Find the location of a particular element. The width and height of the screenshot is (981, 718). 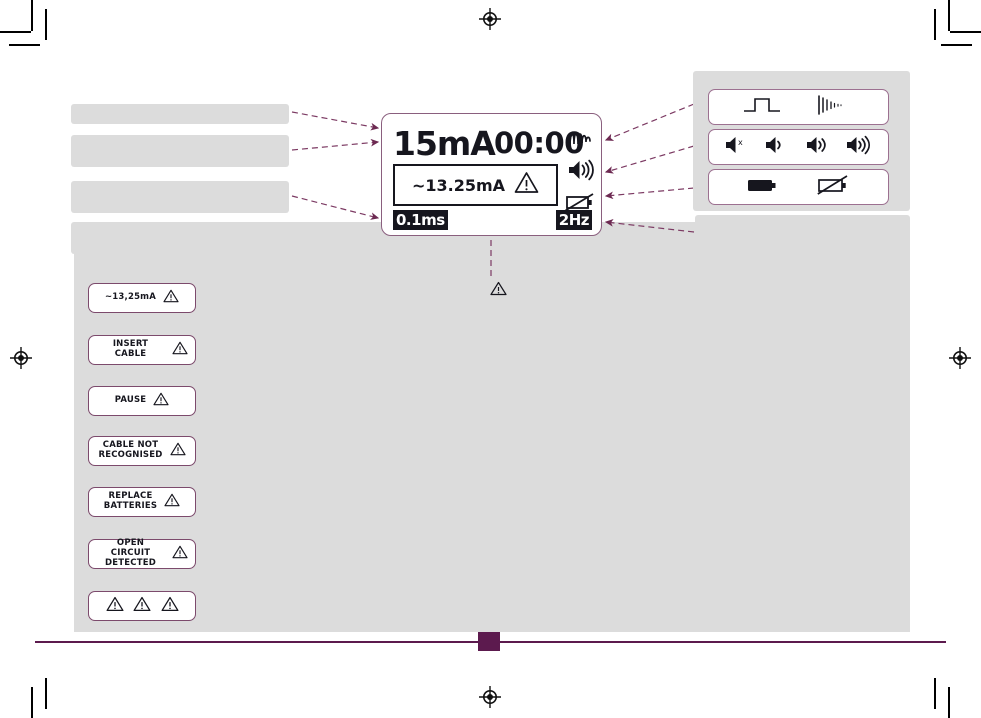

badge-label: PAUSE is located at coordinates (130, 400).